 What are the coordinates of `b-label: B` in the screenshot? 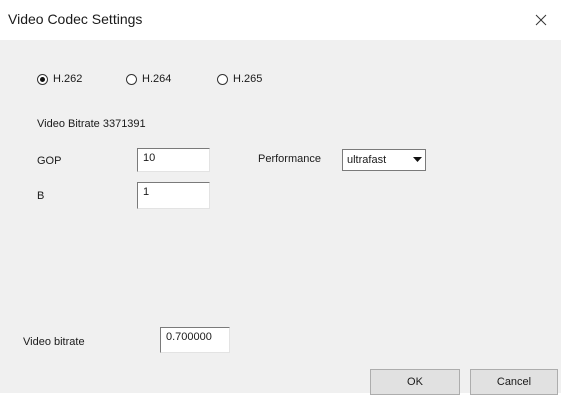 It's located at (41, 196).